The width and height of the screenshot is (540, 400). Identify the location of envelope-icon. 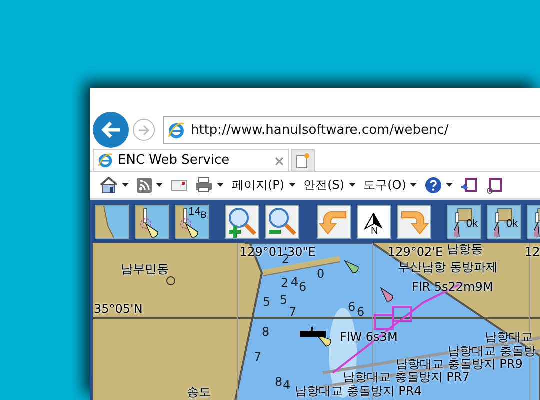
(179, 185).